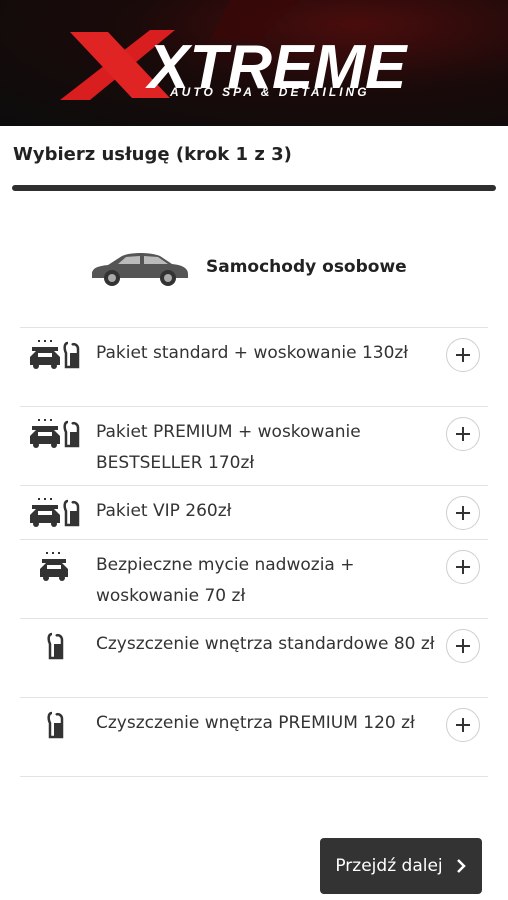  Describe the element at coordinates (461, 866) in the screenshot. I see `chevron-right-icon` at that location.